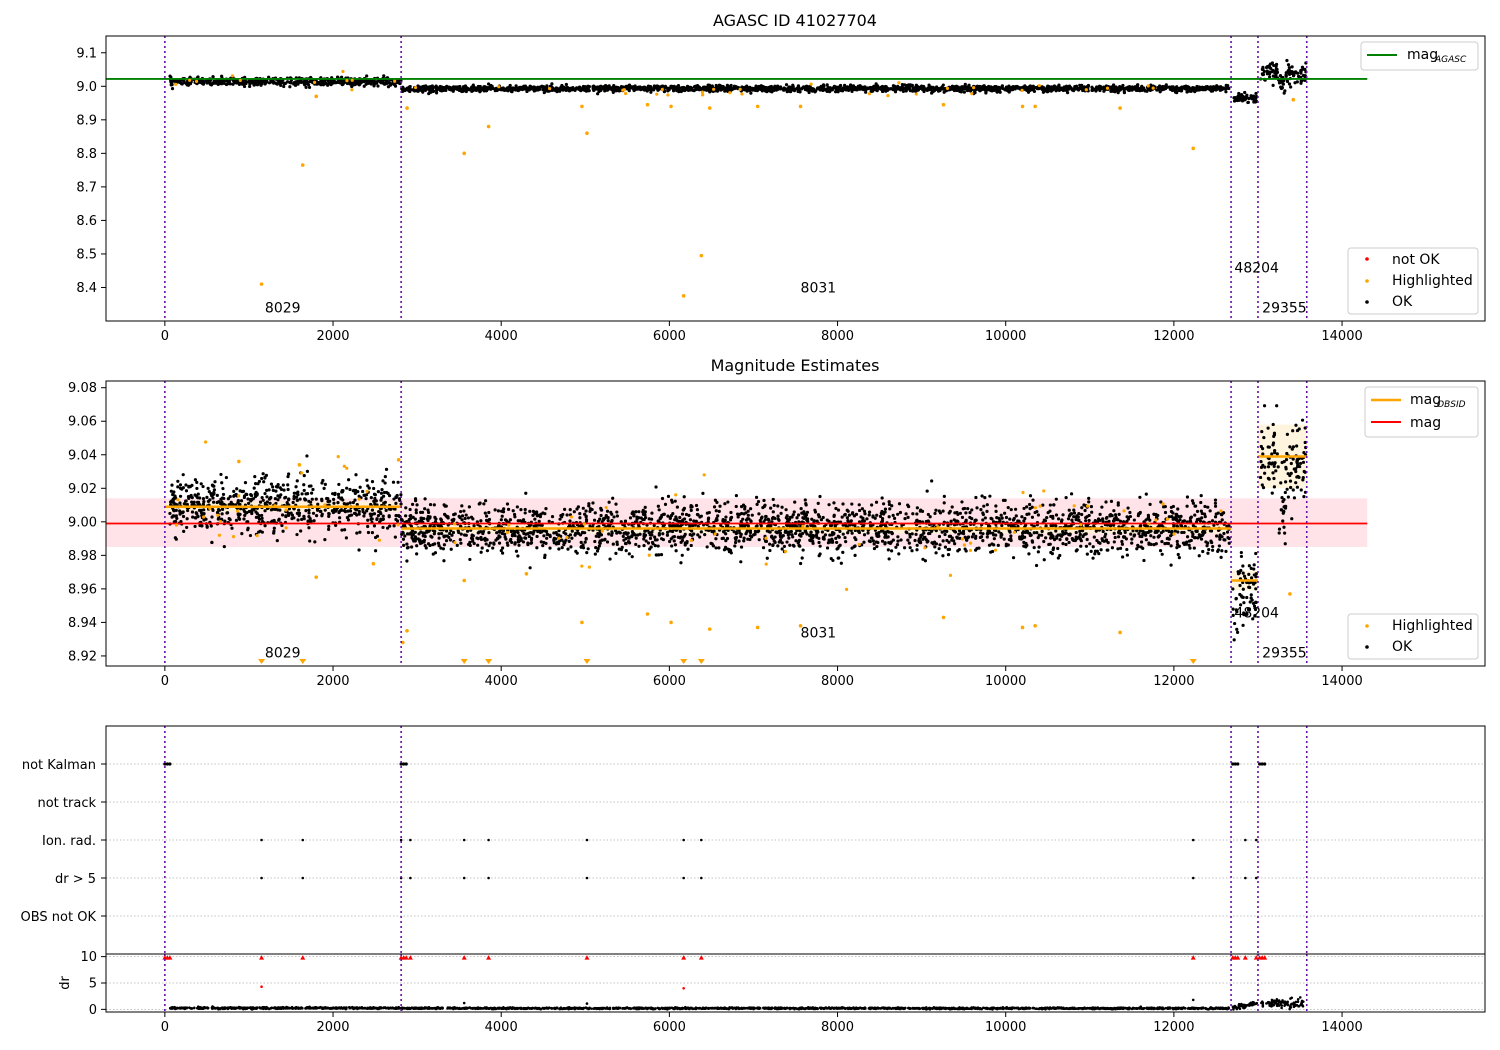 The image size is (1500, 1050). I want to click on legend-not-ok-label: not OK, so click(1416, 260).